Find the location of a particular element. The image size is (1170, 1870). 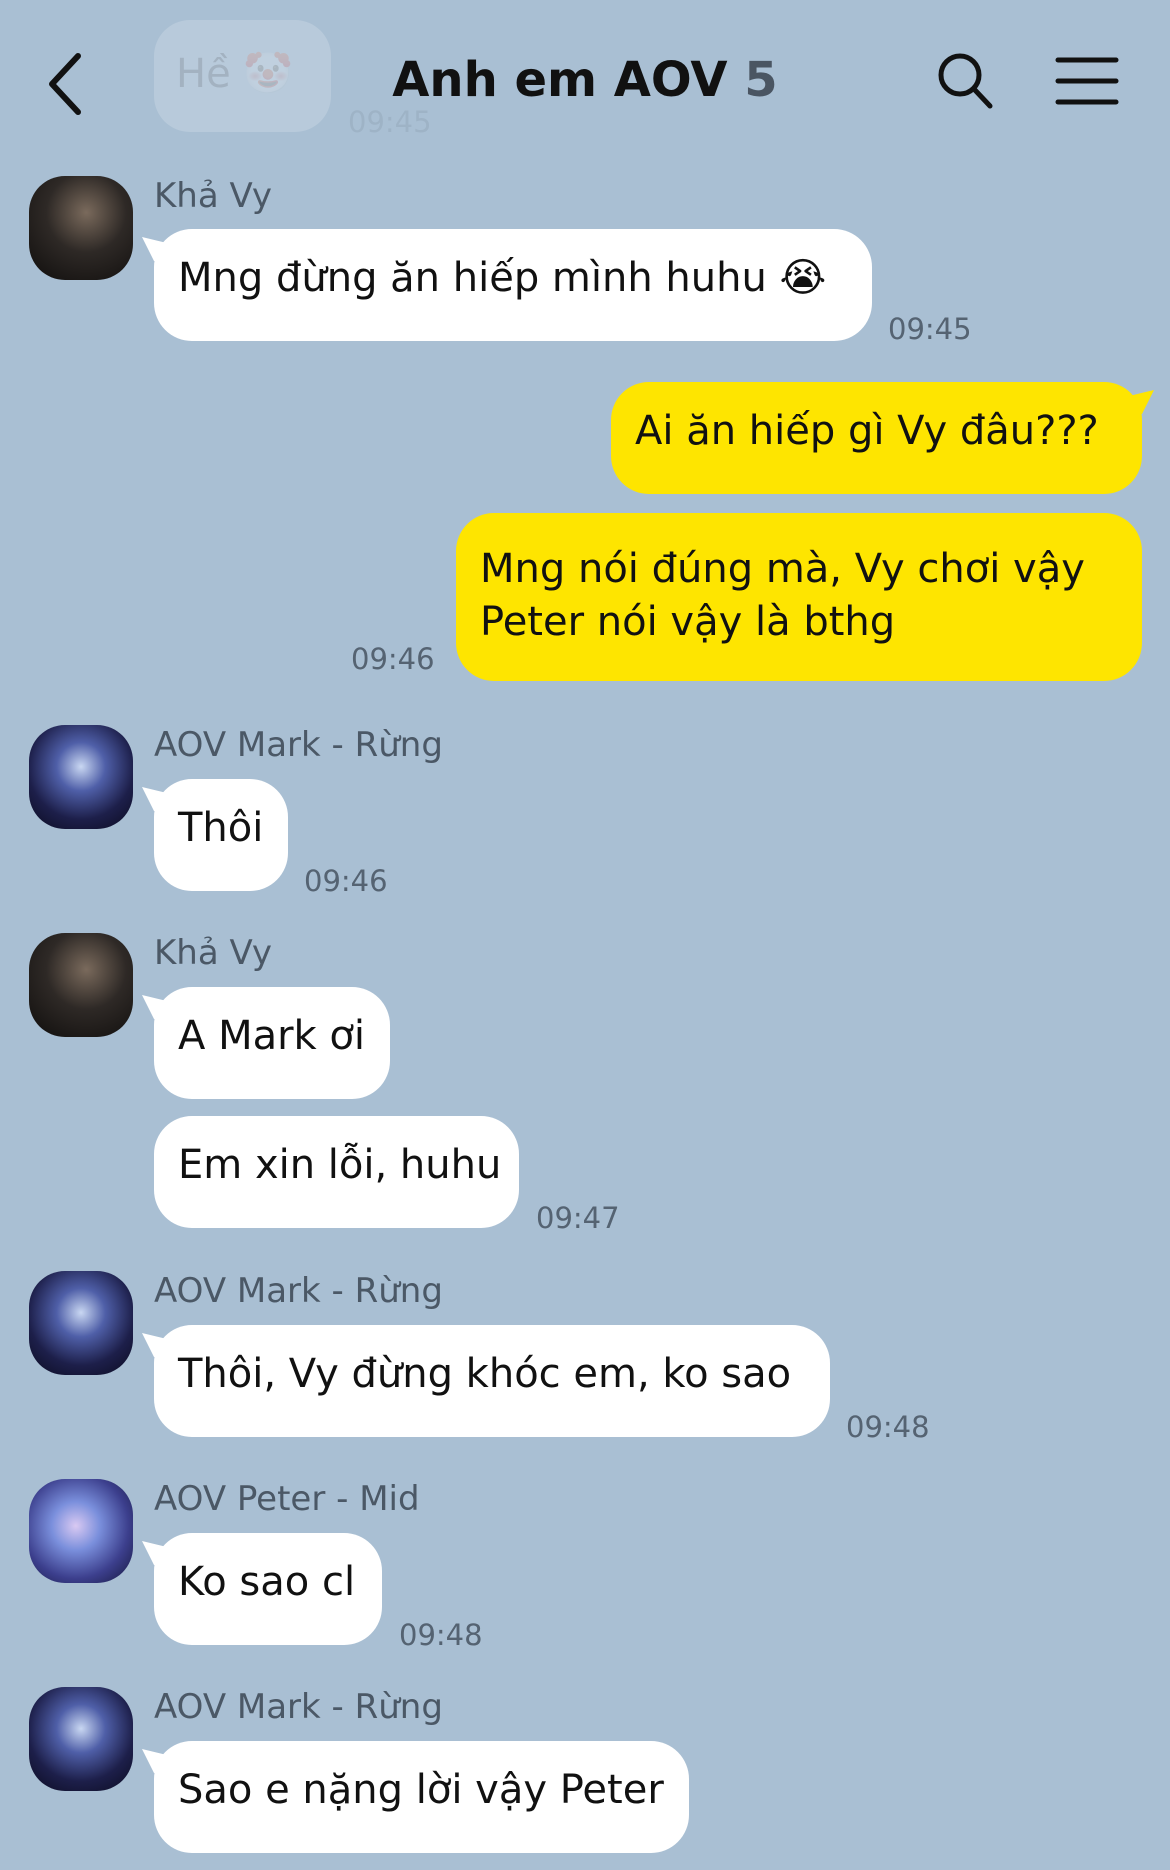

message-bubble: Thôi, Vy đừng khóc em, ko sao is located at coordinates (492, 1381).